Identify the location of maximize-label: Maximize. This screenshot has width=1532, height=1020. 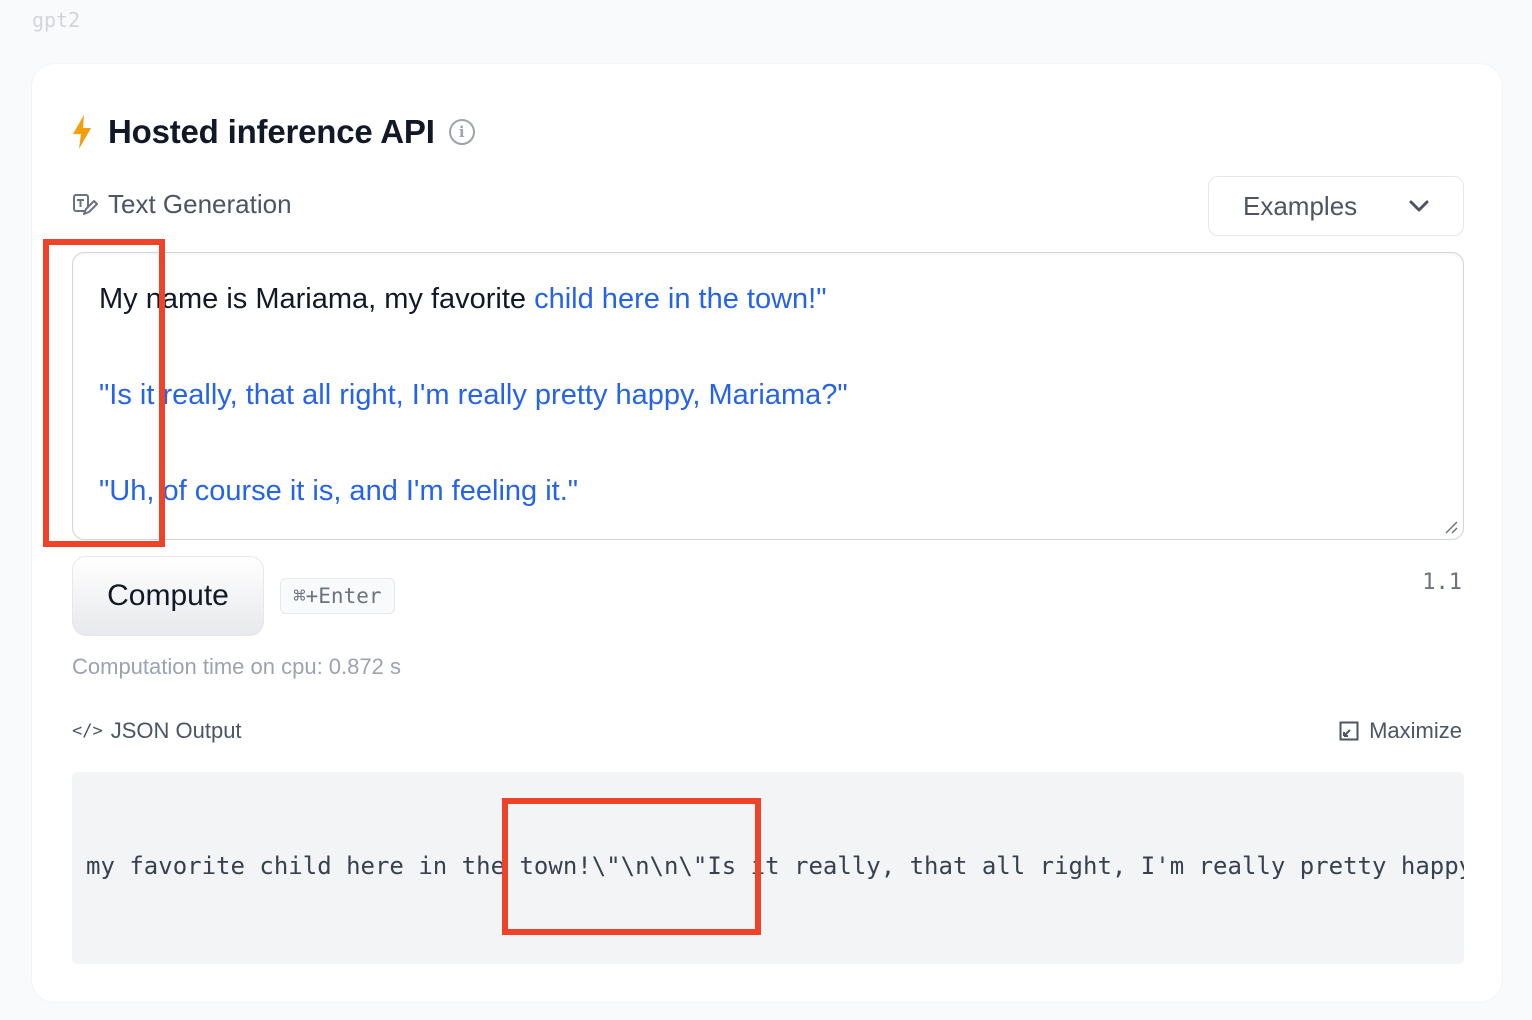
(1415, 730).